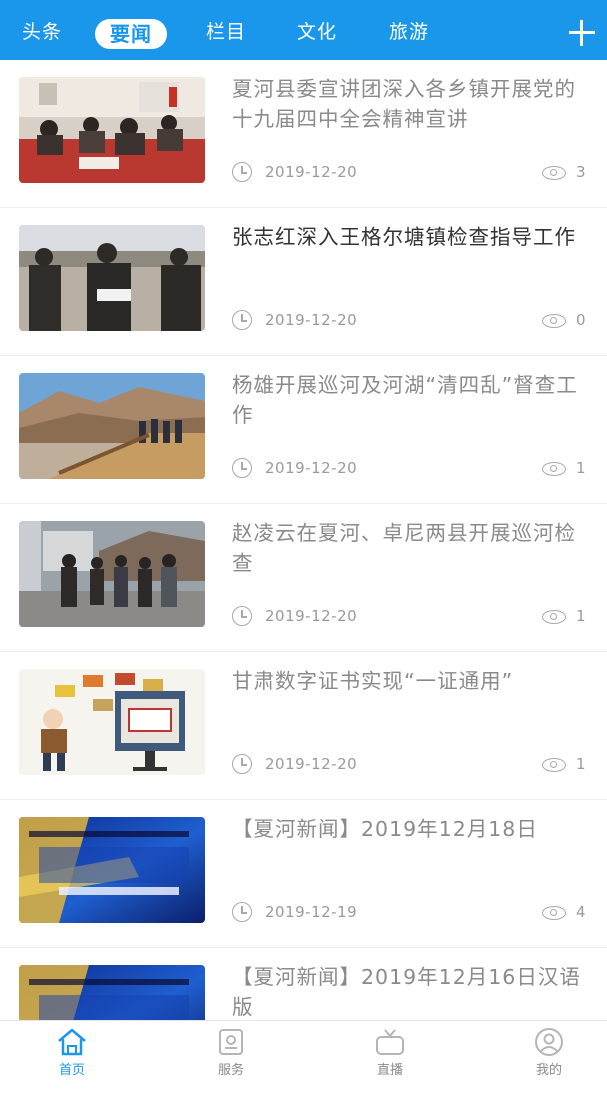 The height and width of the screenshot is (1096, 607). I want to click on news-meta: 2019-12-20 0, so click(412, 321).